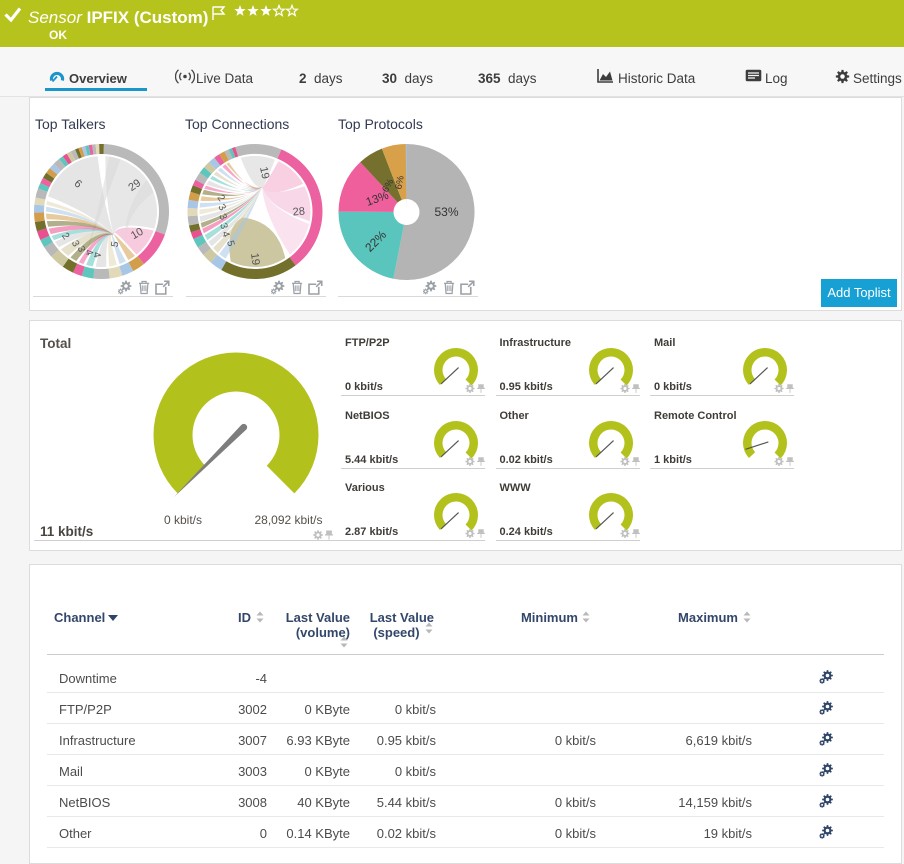 The width and height of the screenshot is (904, 864). I want to click on svg-text: 28, so click(298, 211).